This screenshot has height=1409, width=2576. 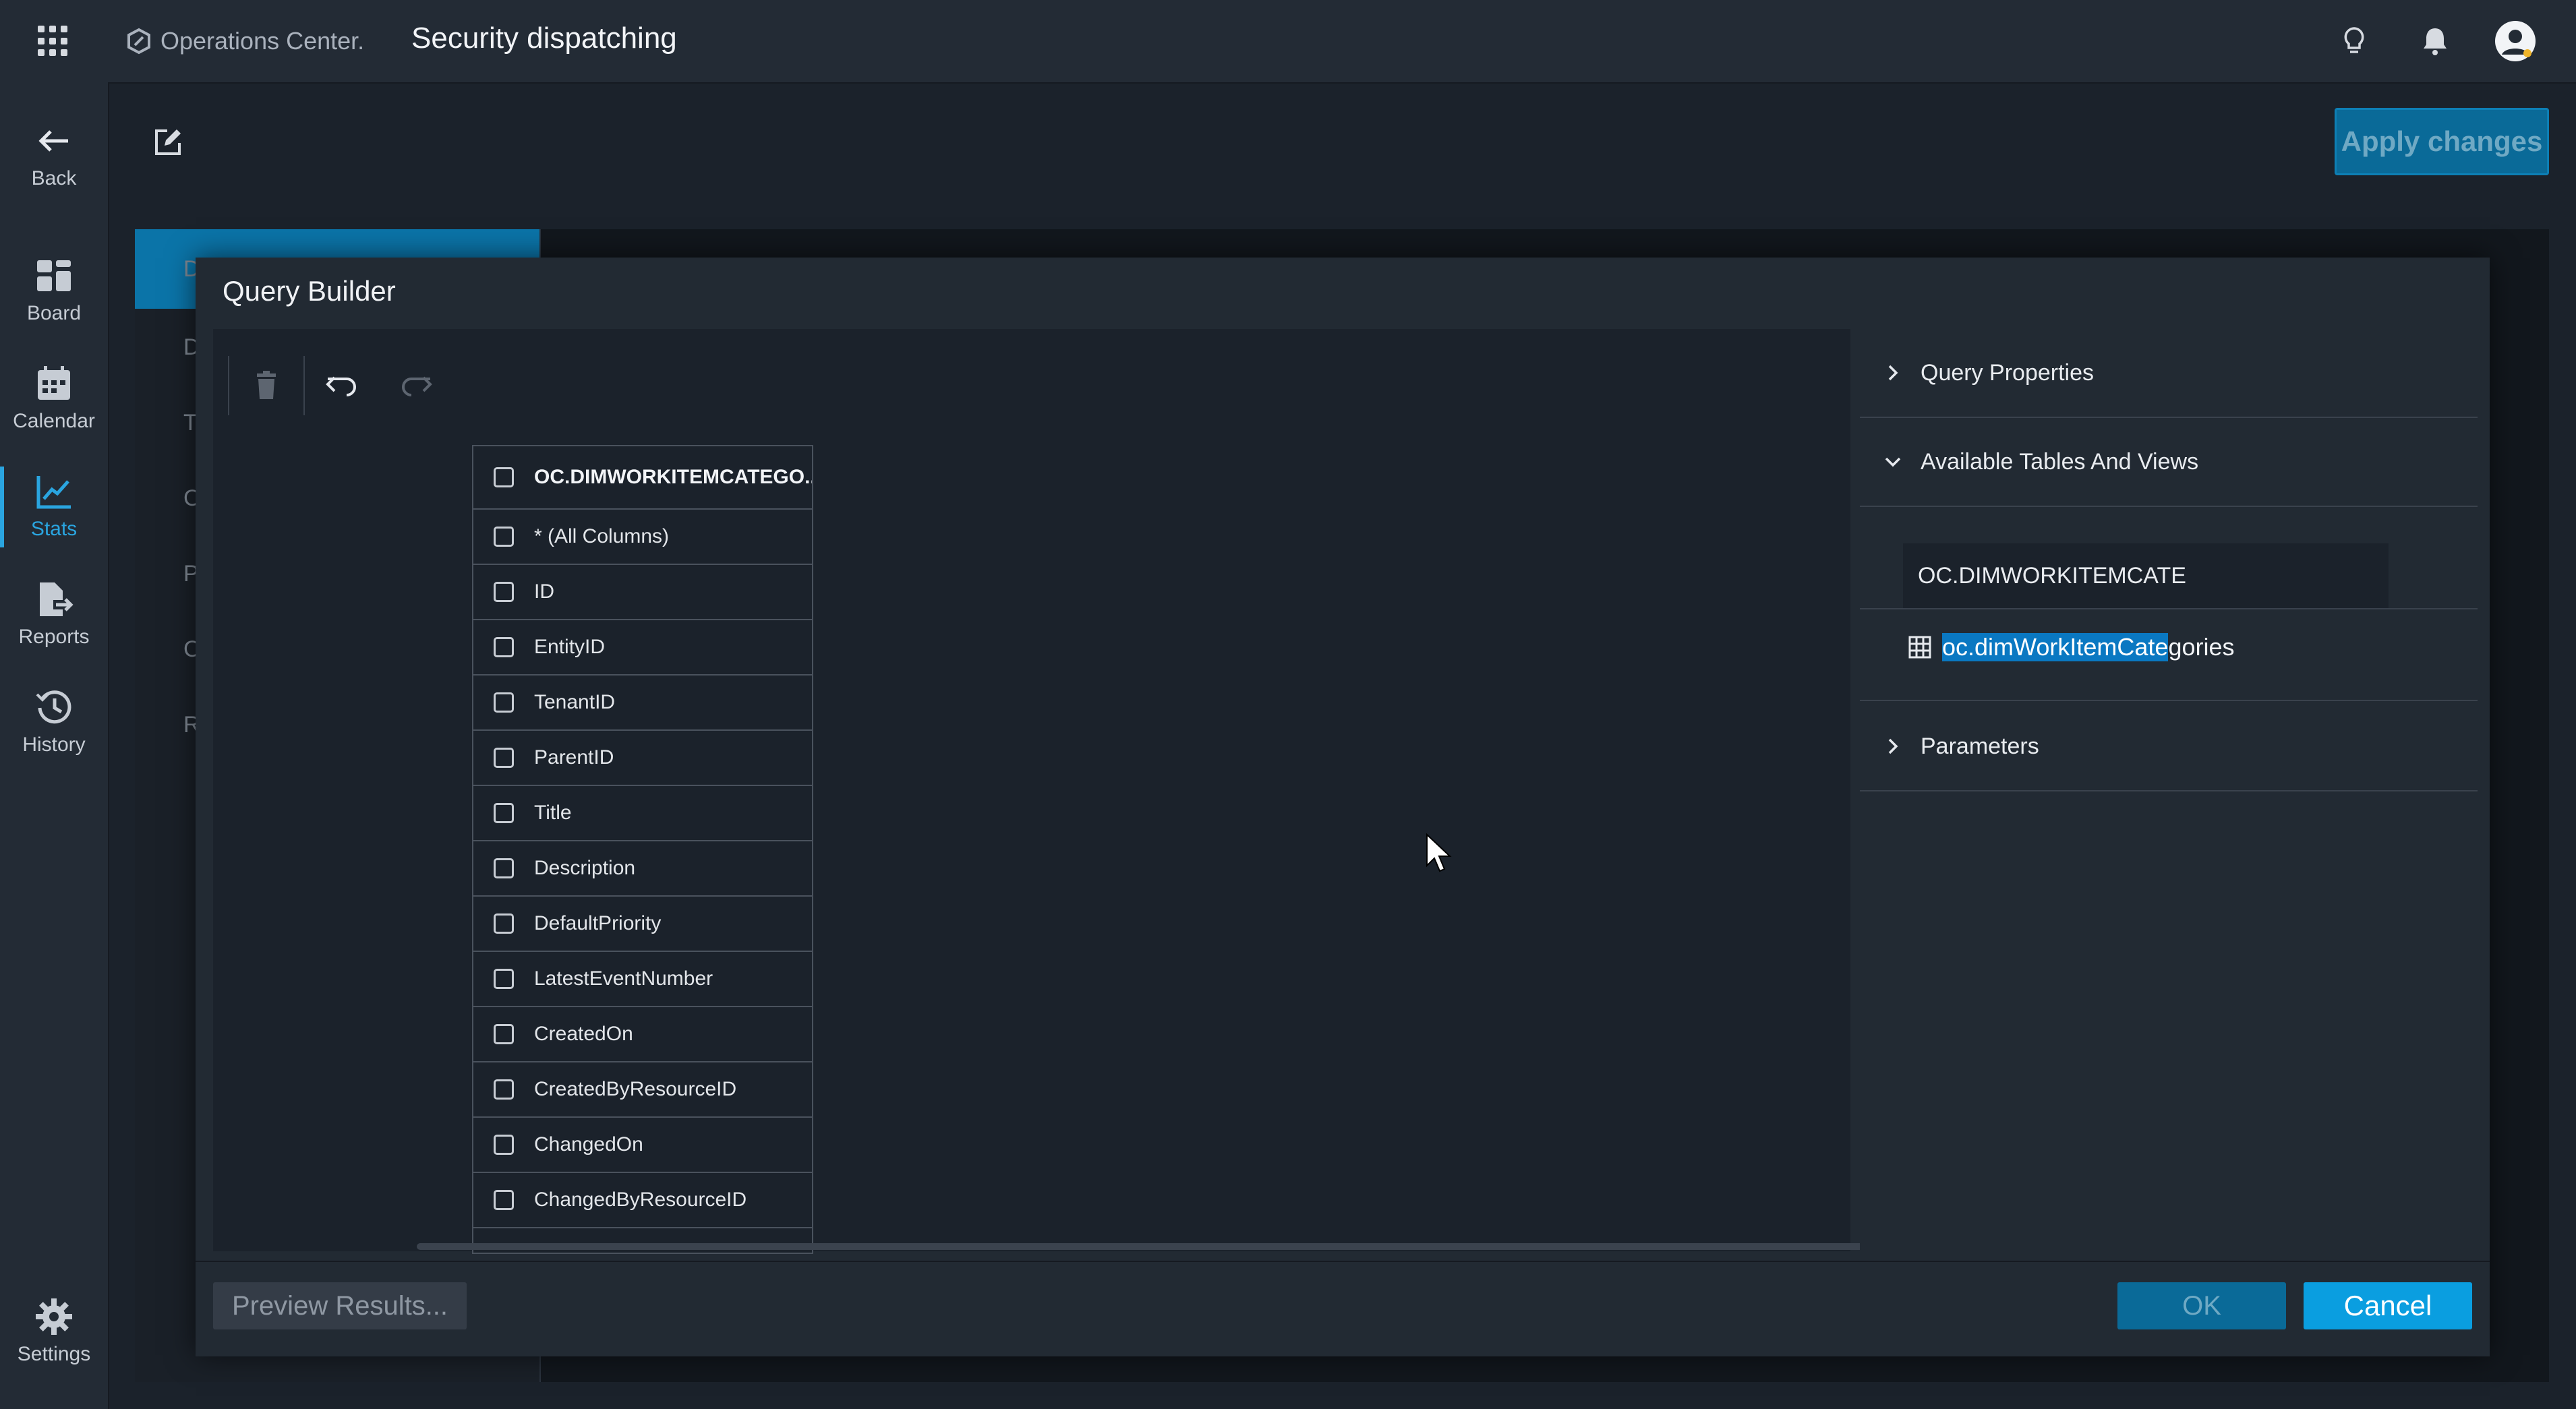 I want to click on ok-button: OK, so click(x=2201, y=1305).